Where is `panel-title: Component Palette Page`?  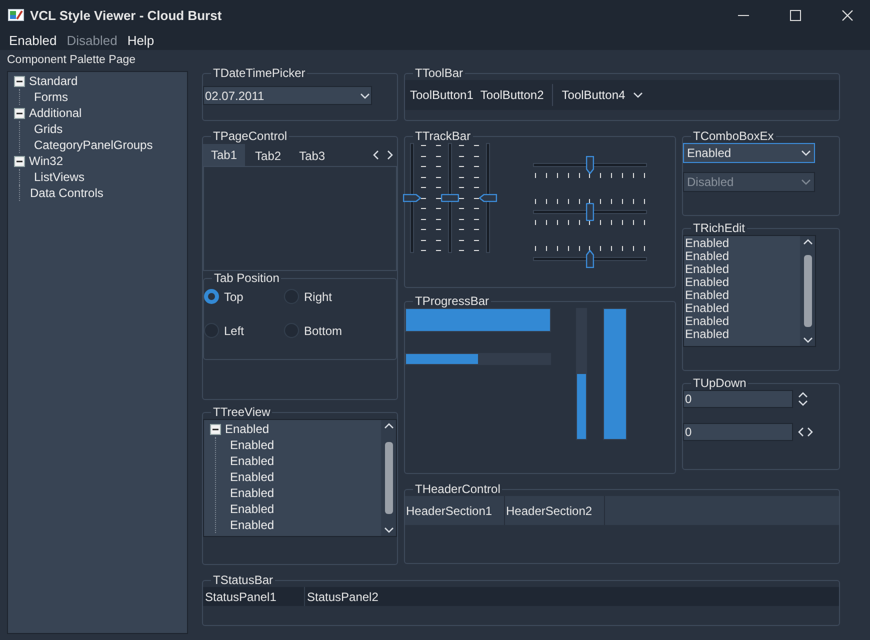 panel-title: Component Palette Page is located at coordinates (72, 60).